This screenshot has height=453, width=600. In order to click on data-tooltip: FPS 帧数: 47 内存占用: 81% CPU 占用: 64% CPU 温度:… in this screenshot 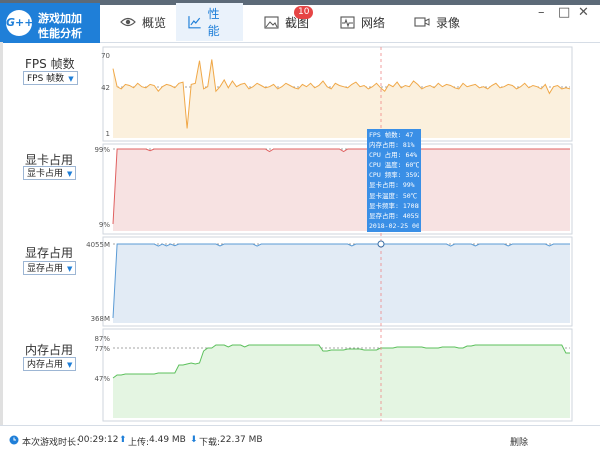, I will do `click(394, 180)`.